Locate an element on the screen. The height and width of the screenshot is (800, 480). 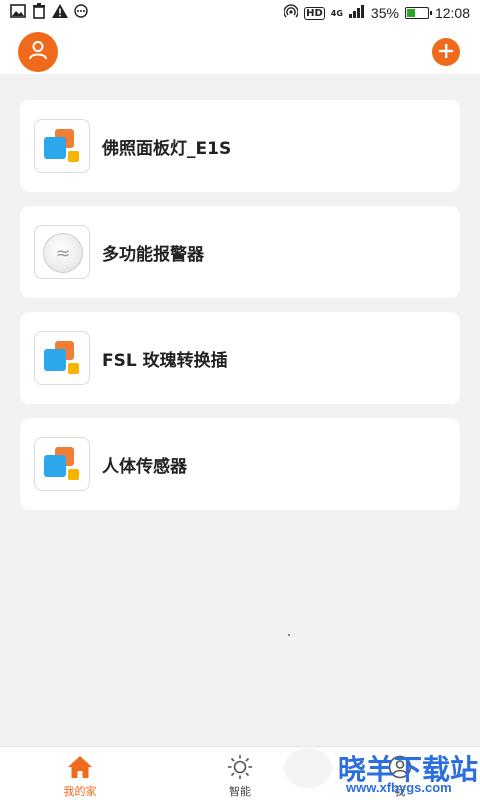
status-right: HD 4G 35% 12:08 is located at coordinates (376, 13).